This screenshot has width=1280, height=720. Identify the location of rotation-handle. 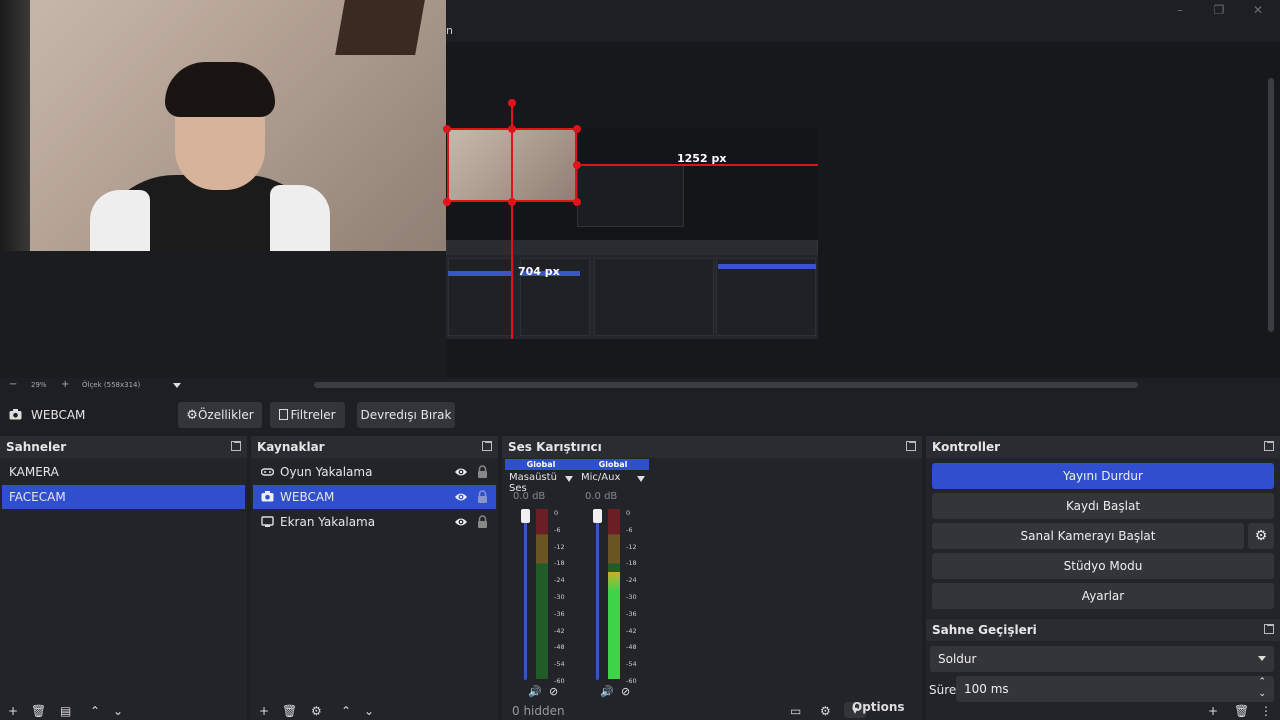
(512, 103).